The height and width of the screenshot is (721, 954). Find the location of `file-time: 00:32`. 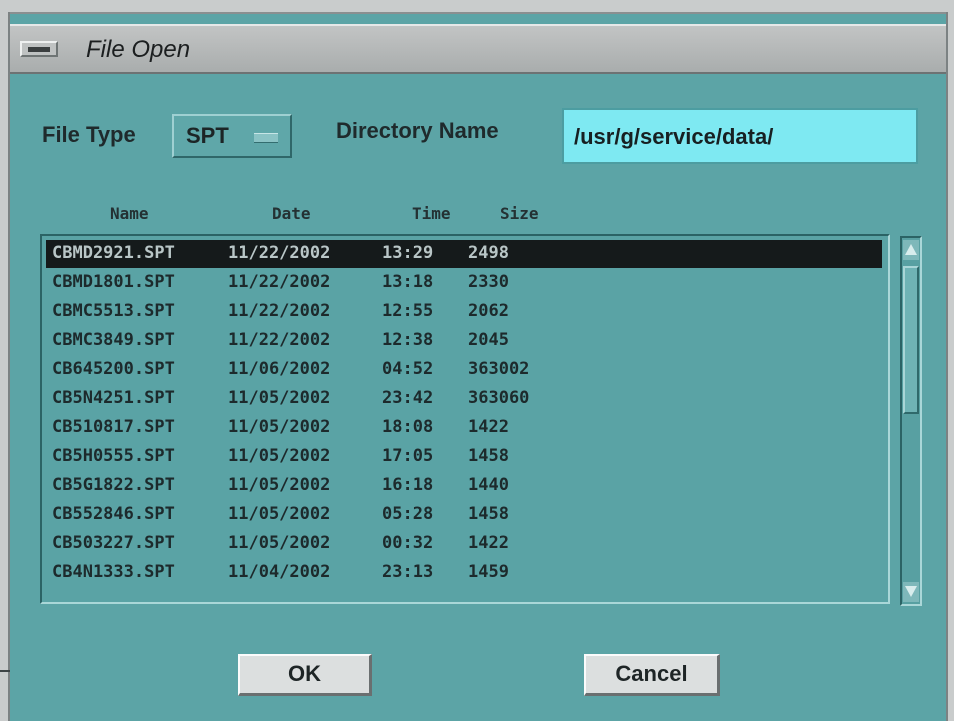

file-time: 00:32 is located at coordinates (408, 543).